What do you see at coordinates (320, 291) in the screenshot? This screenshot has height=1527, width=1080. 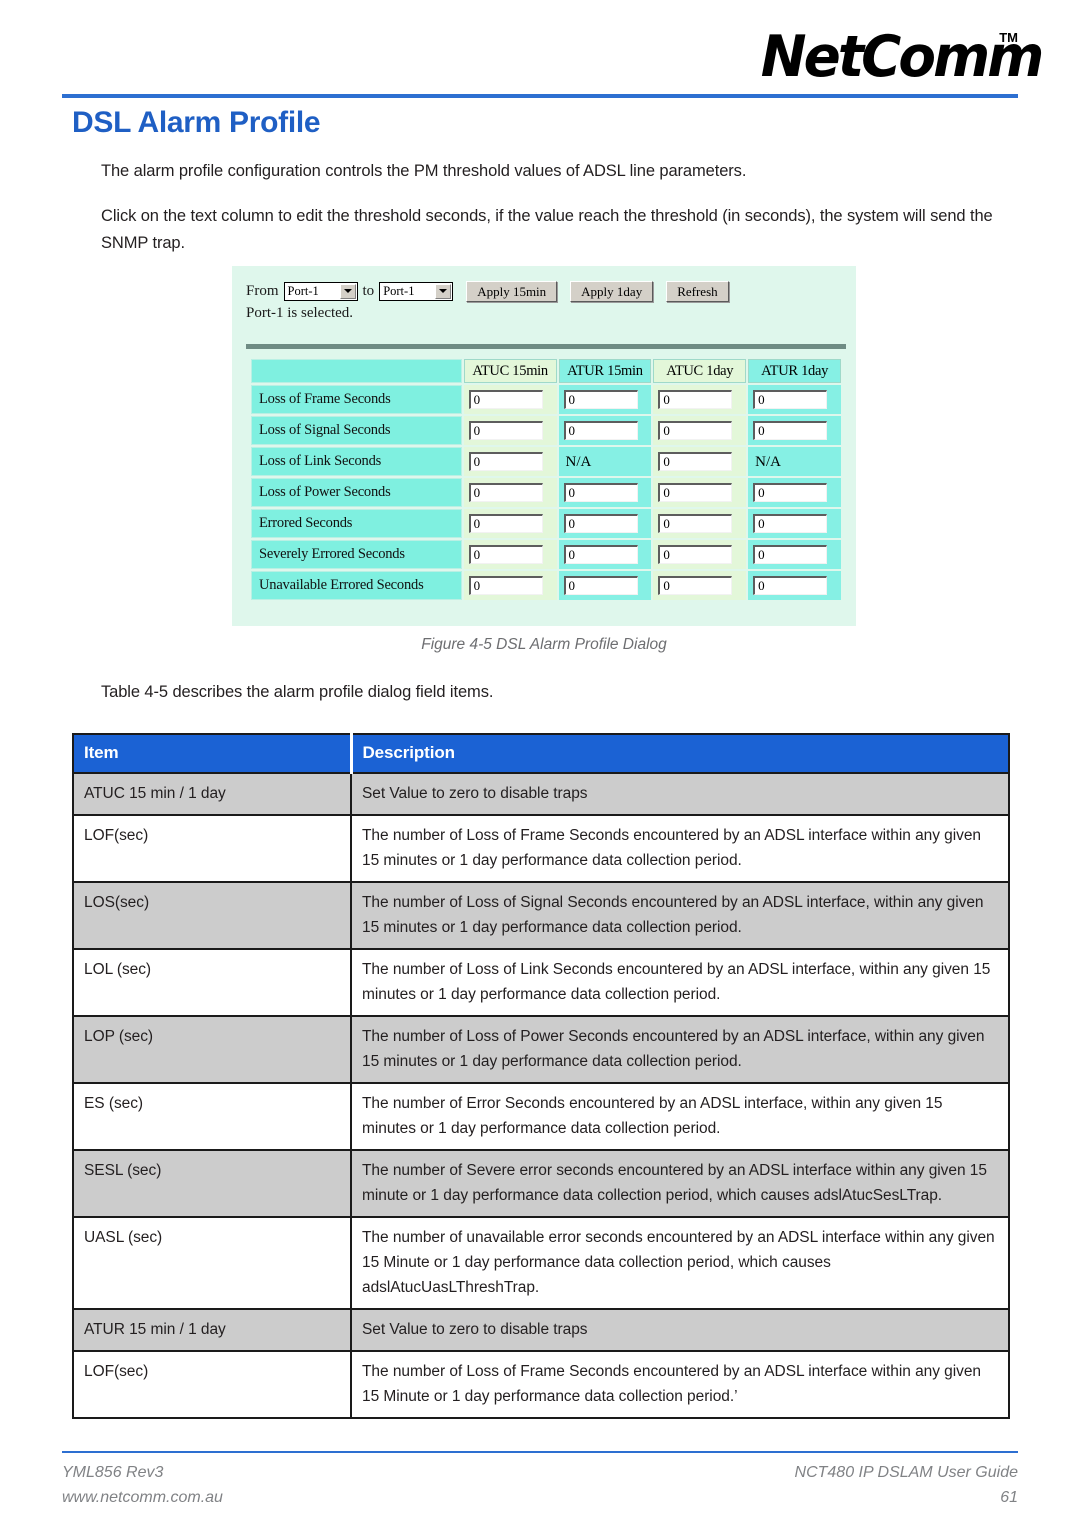 I see `from-port-select: Port-1` at bounding box center [320, 291].